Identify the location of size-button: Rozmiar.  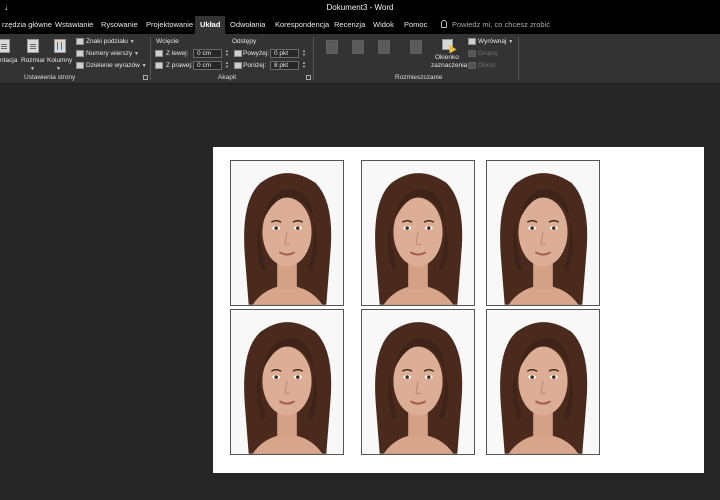
(33, 60).